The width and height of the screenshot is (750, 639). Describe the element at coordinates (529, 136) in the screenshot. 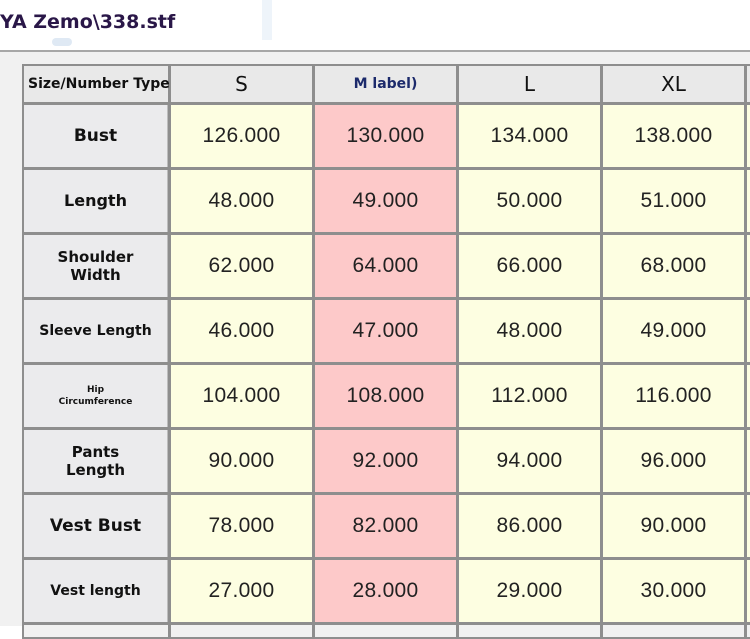

I see `table-cell: 134.000` at that location.